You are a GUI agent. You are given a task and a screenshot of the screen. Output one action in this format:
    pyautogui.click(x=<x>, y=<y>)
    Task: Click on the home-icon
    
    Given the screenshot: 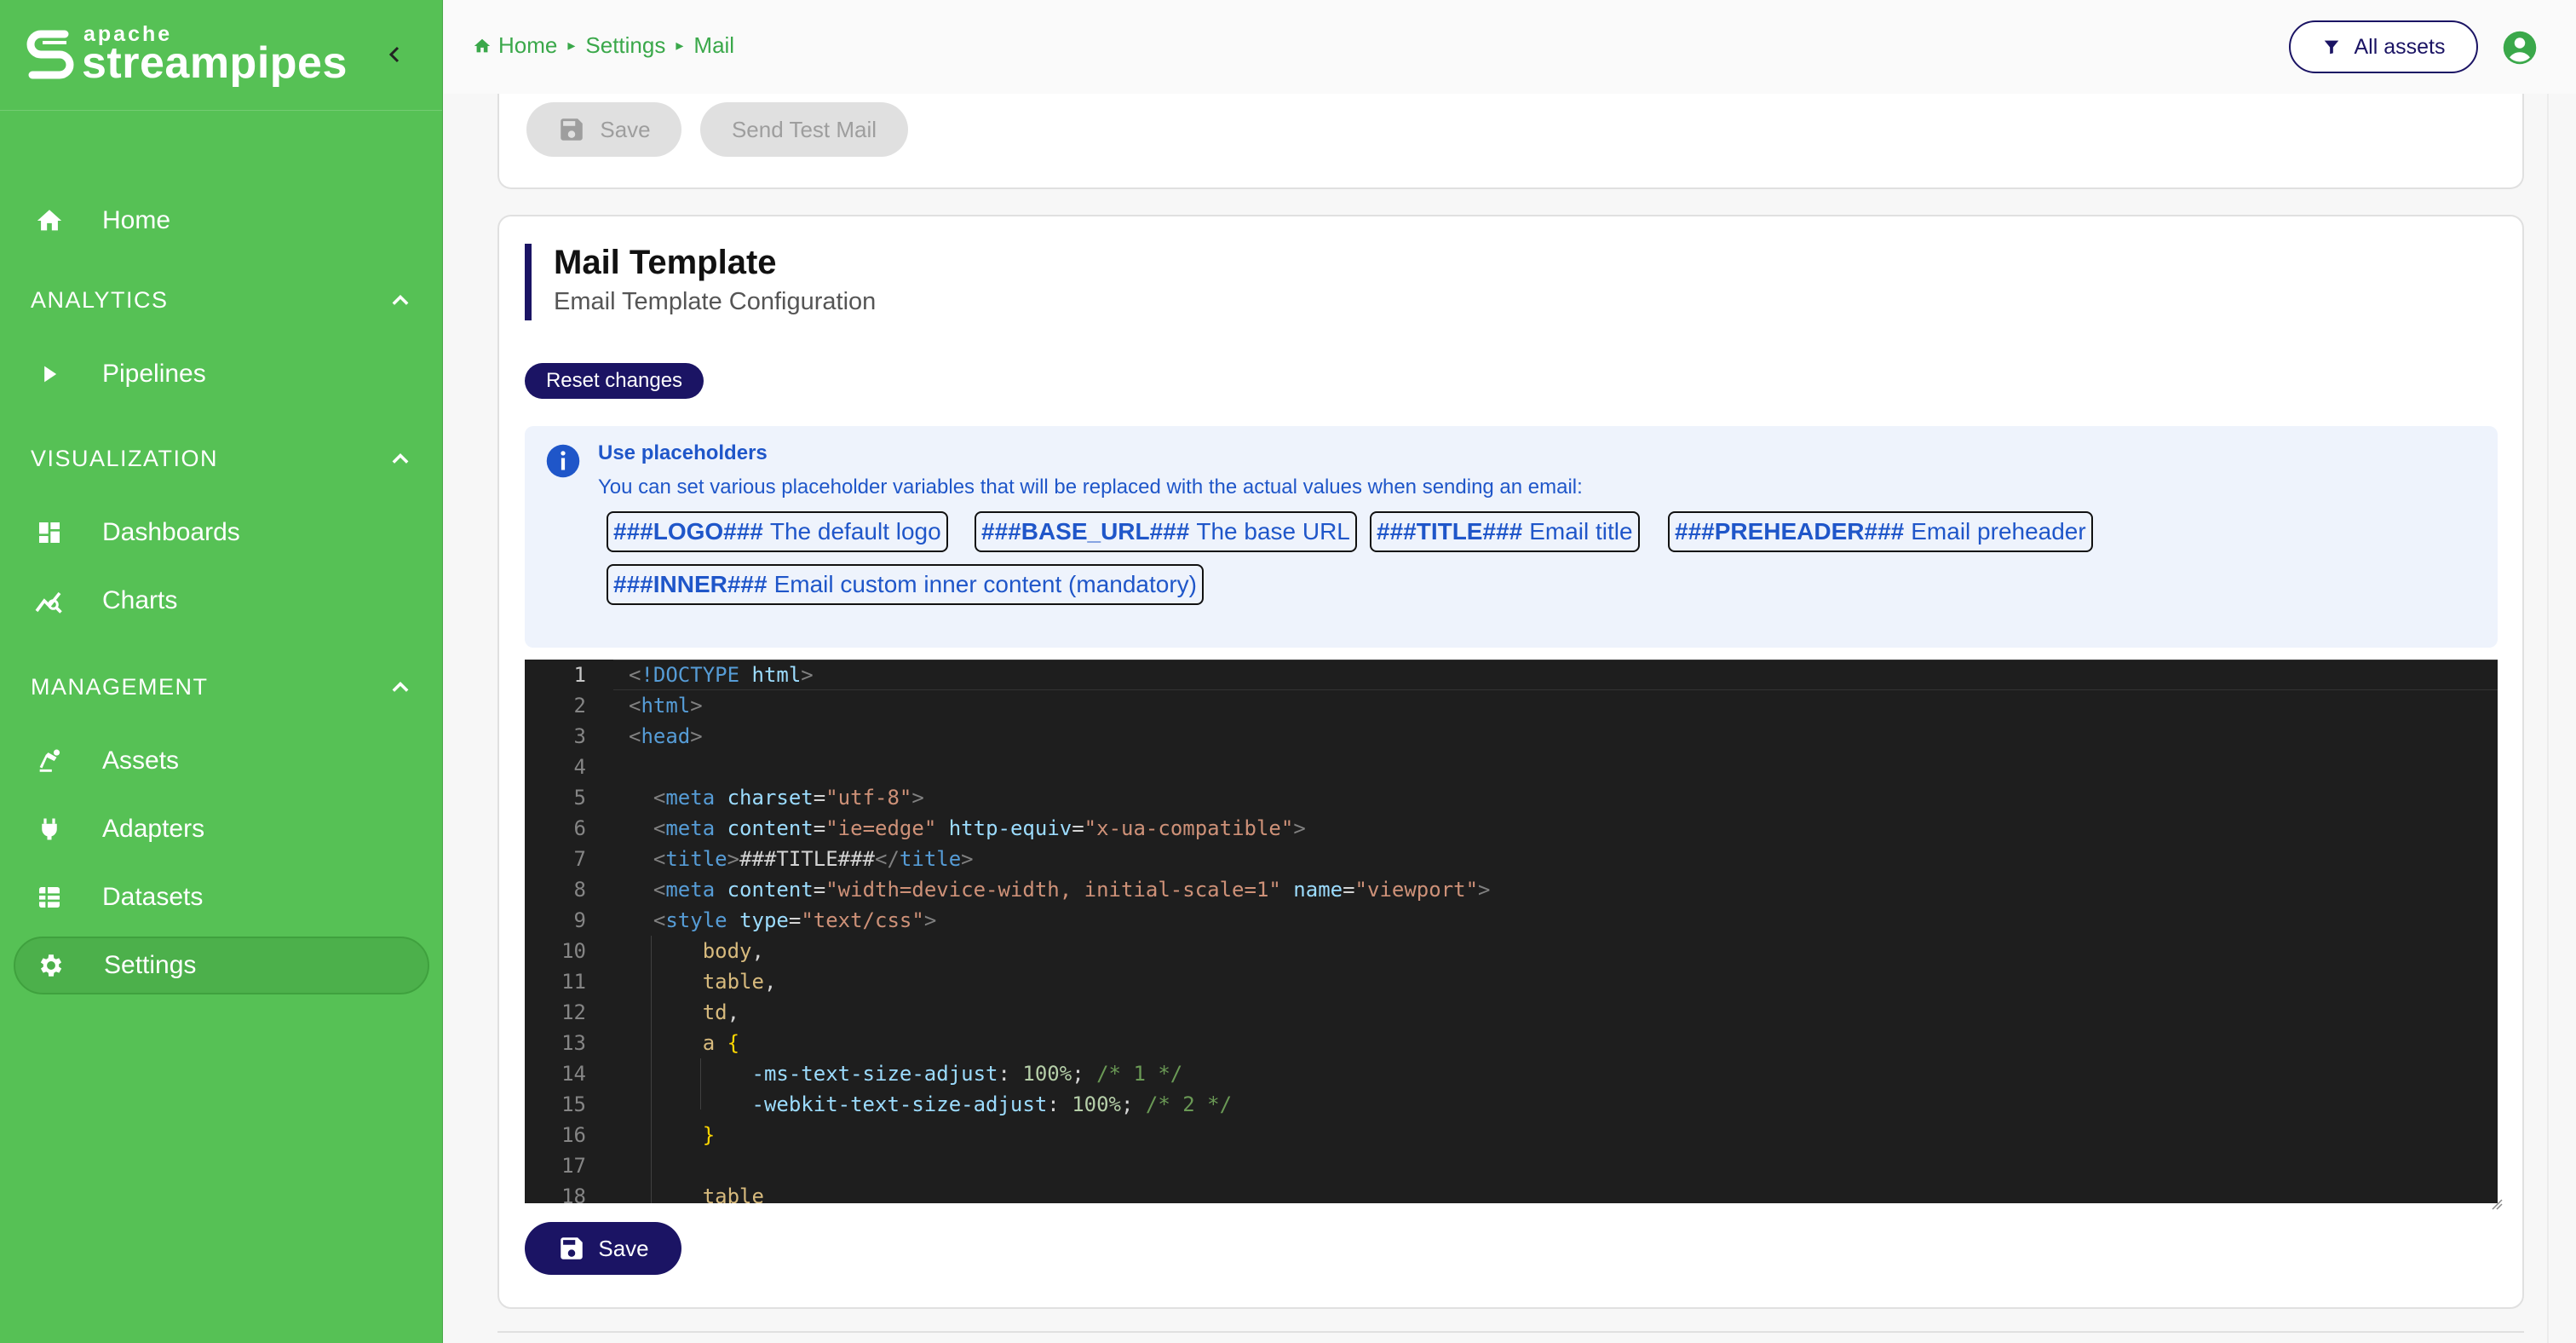 What is the action you would take?
    pyautogui.click(x=49, y=221)
    